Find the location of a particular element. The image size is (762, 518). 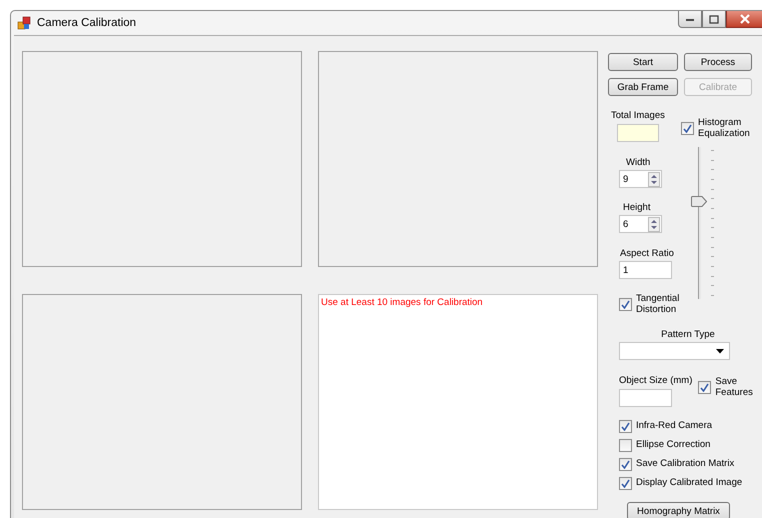

field-label: Object Size (mm) is located at coordinates (655, 380).